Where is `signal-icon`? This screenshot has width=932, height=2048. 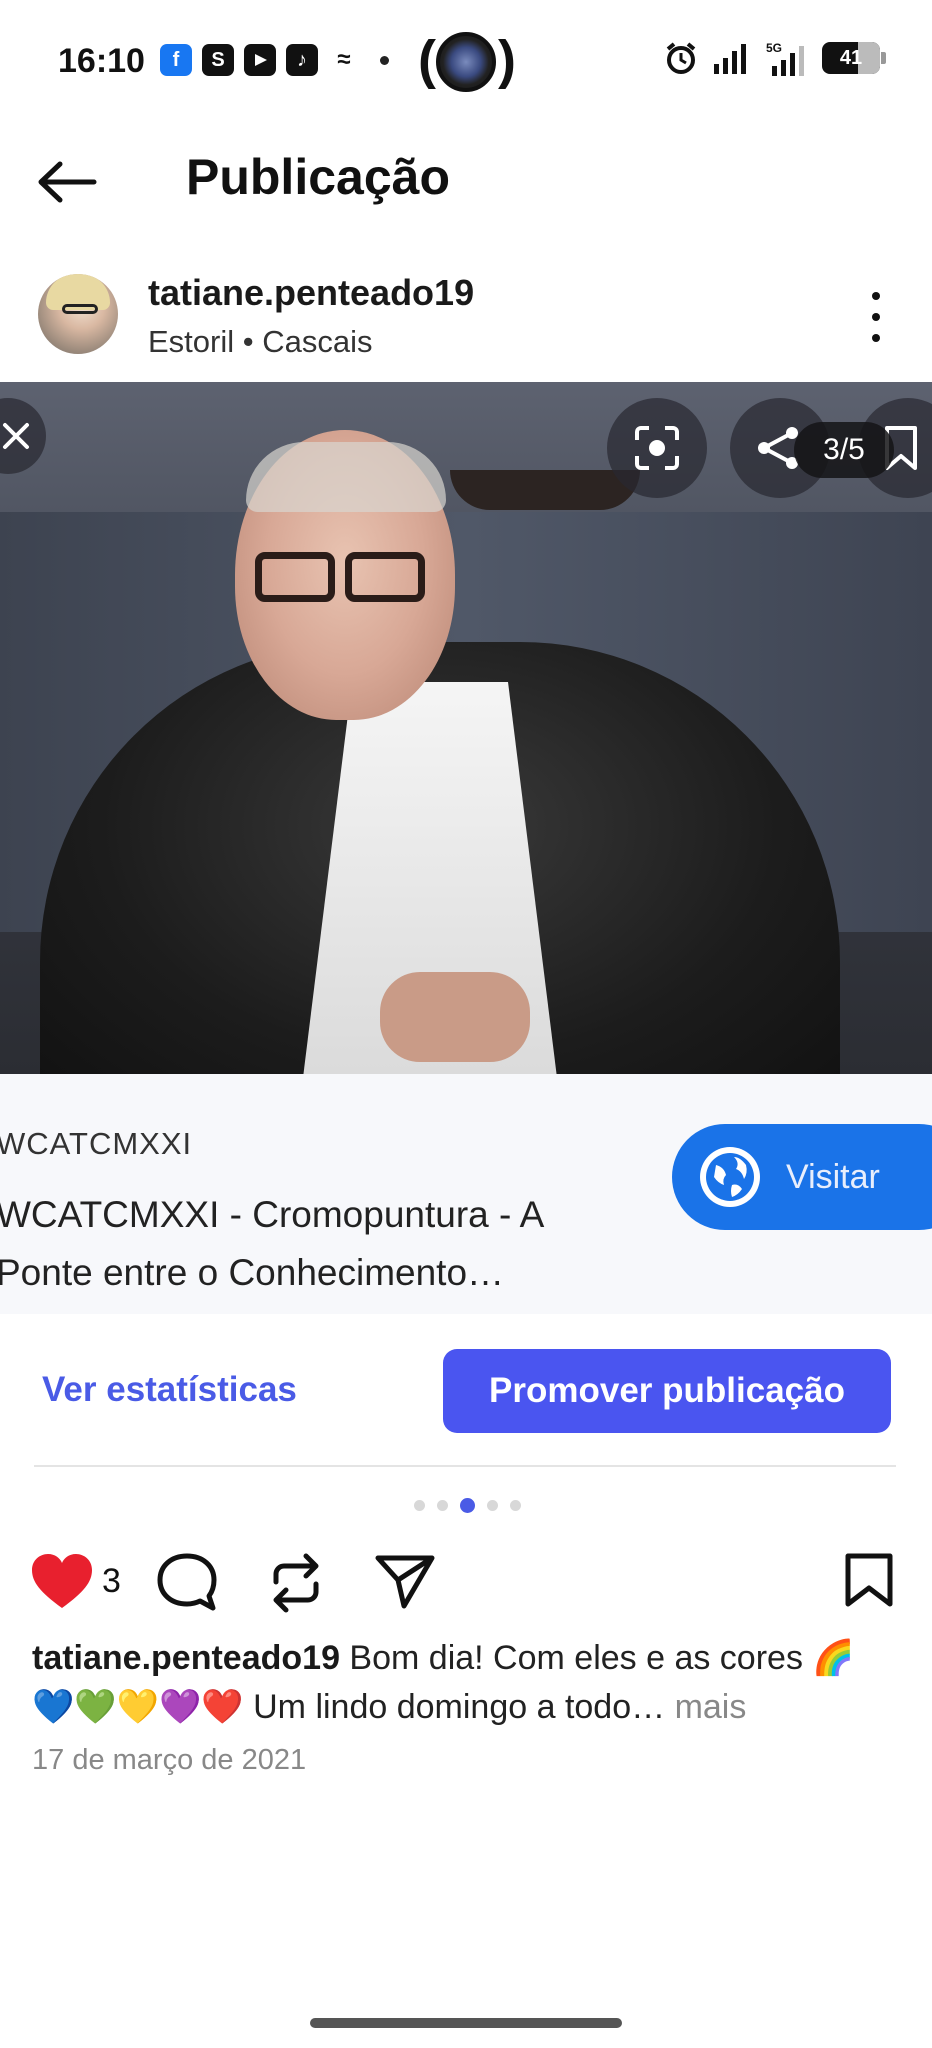 signal-icon is located at coordinates (730, 59).